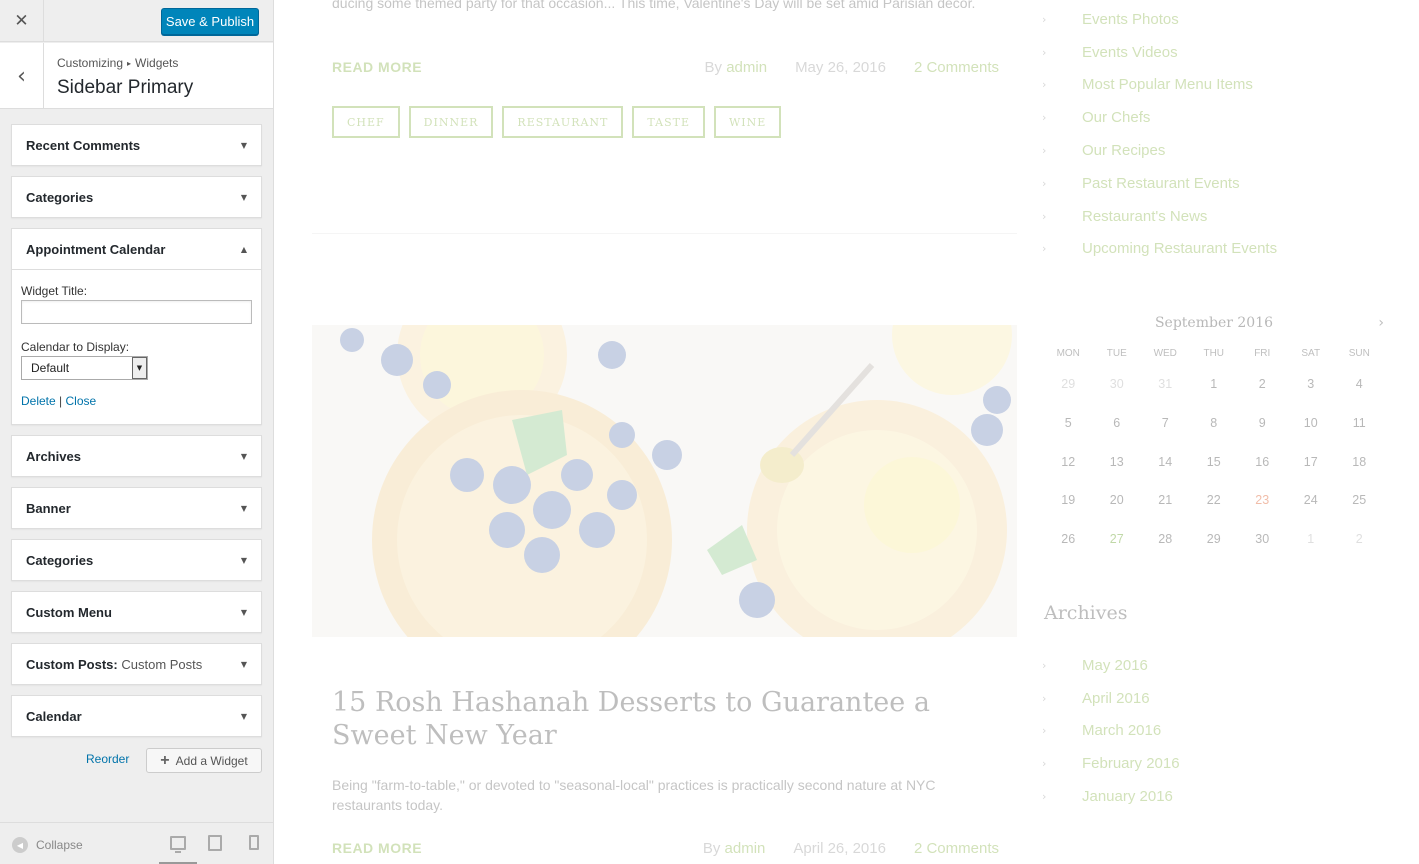 The height and width of the screenshot is (864, 1419). Describe the element at coordinates (1068, 539) in the screenshot. I see `calendar-day: 26` at that location.